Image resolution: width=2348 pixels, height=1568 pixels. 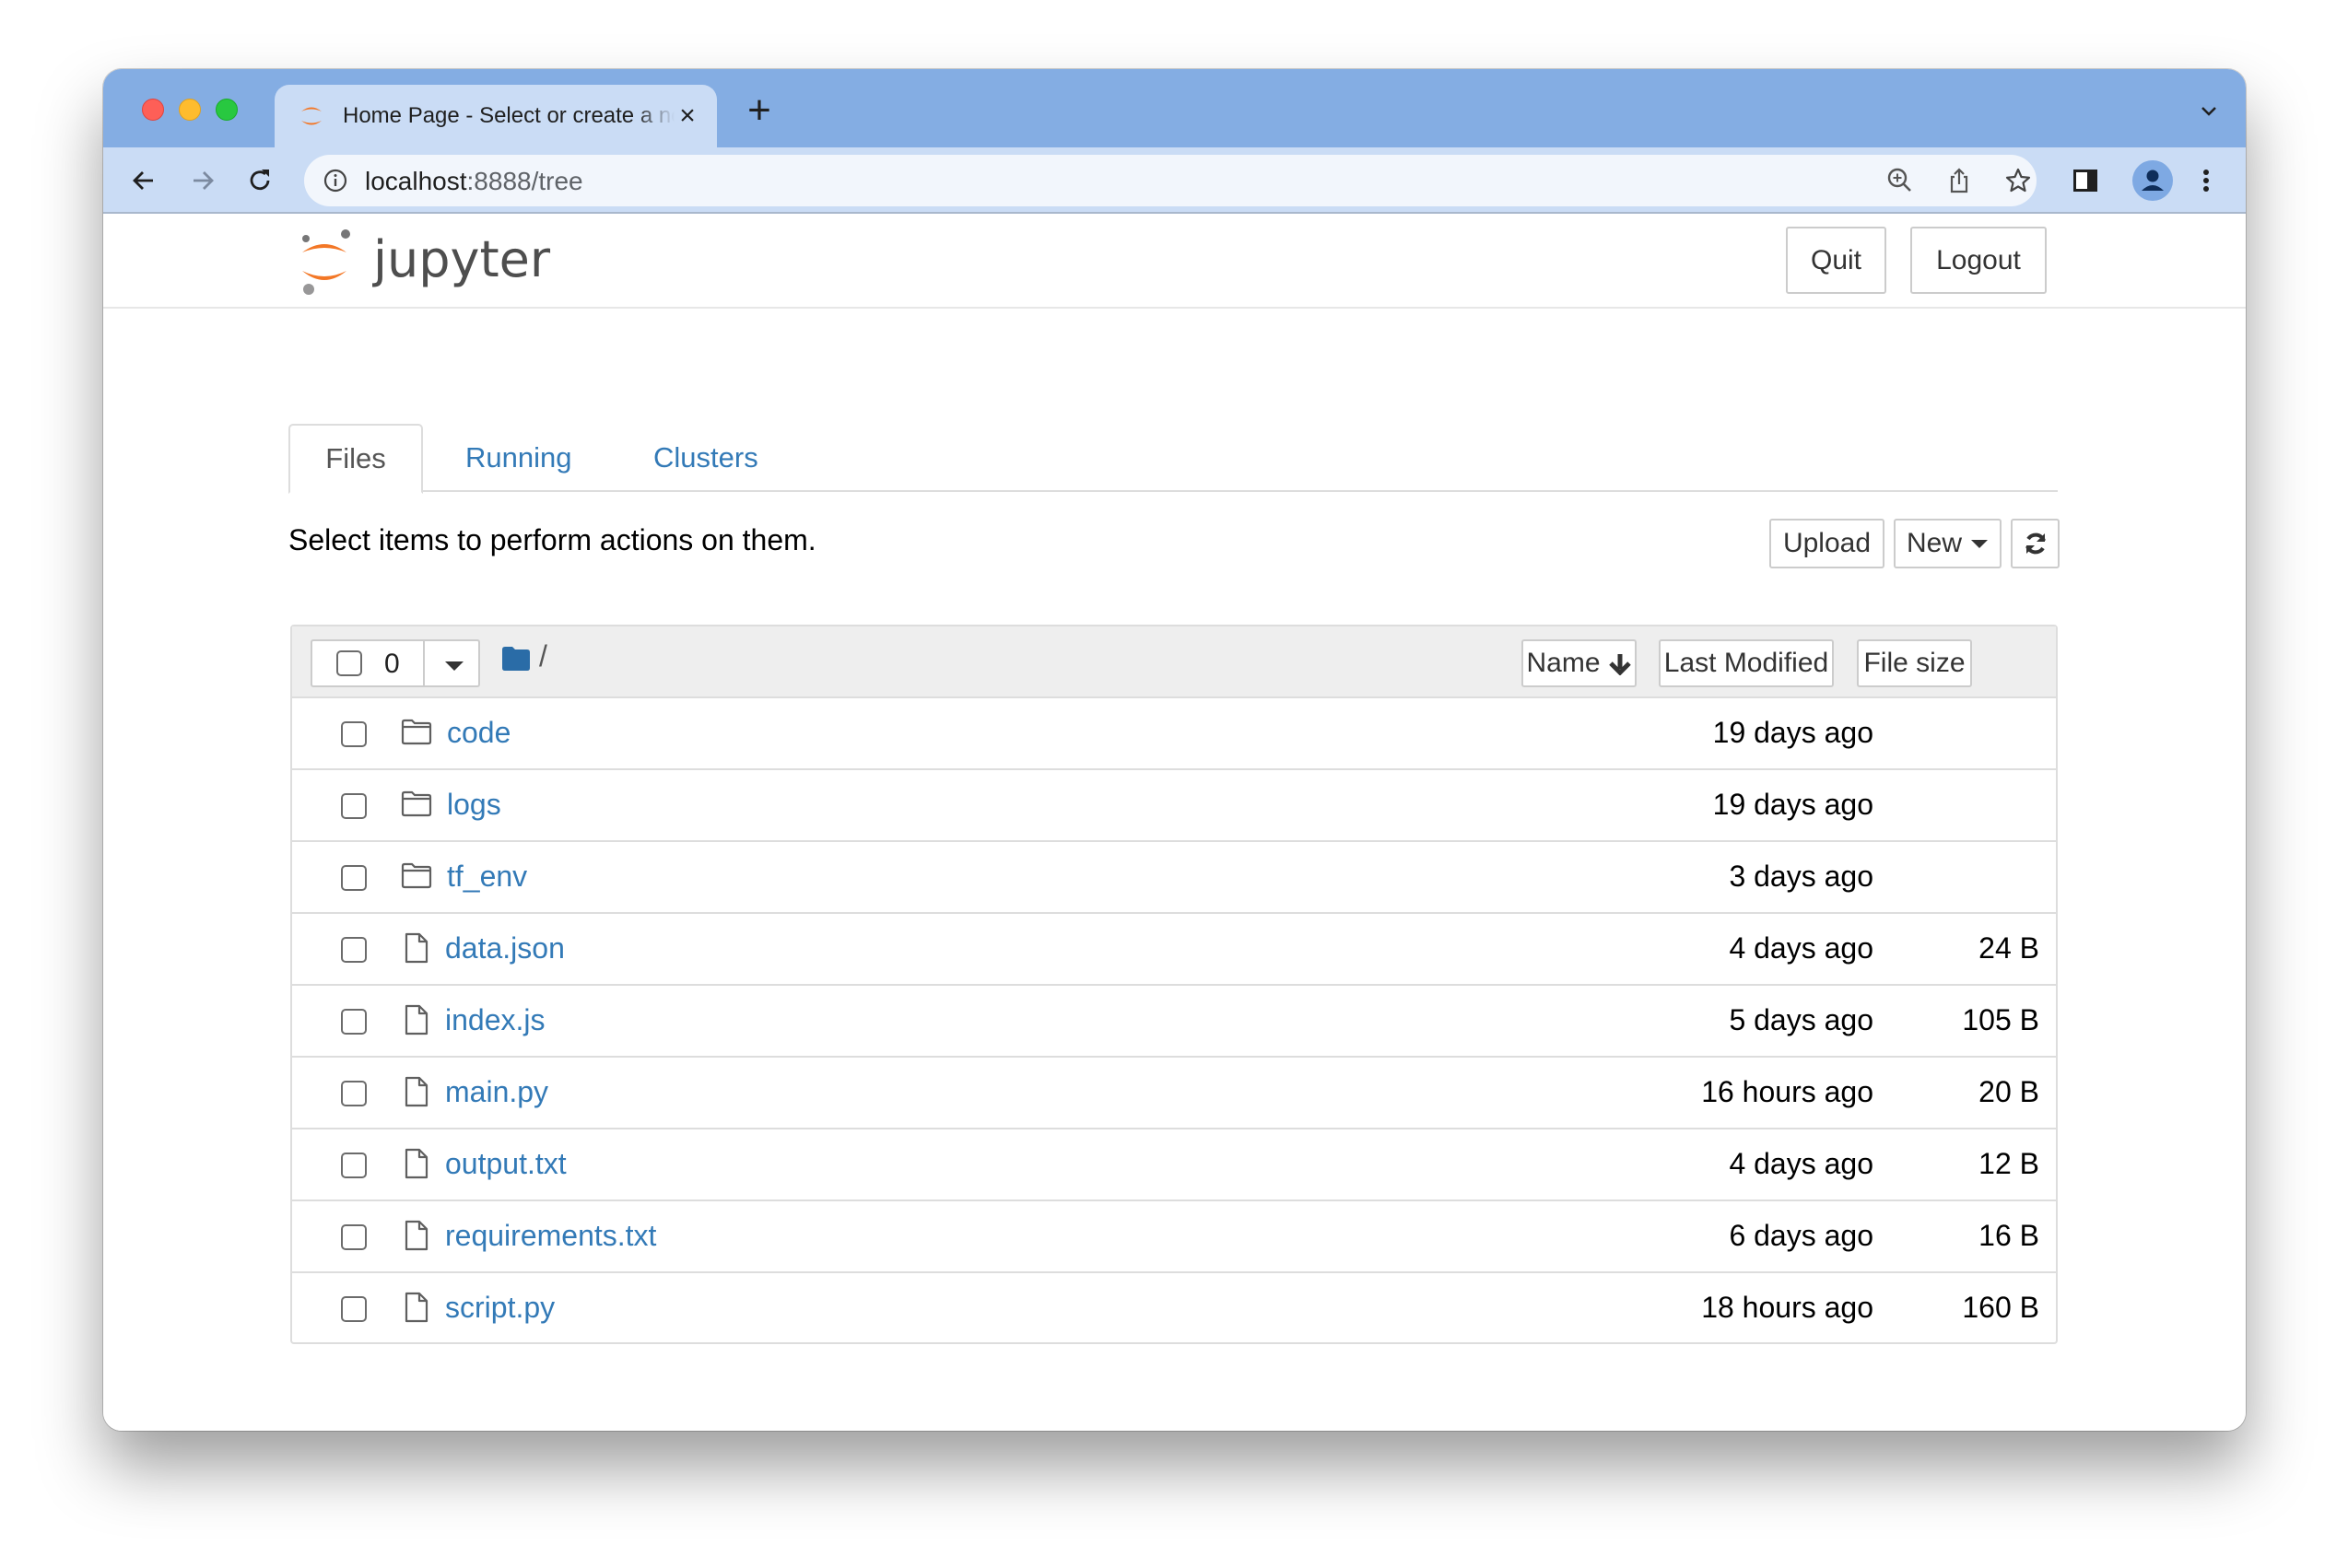 I want to click on new-tab-button: +, so click(x=760, y=110).